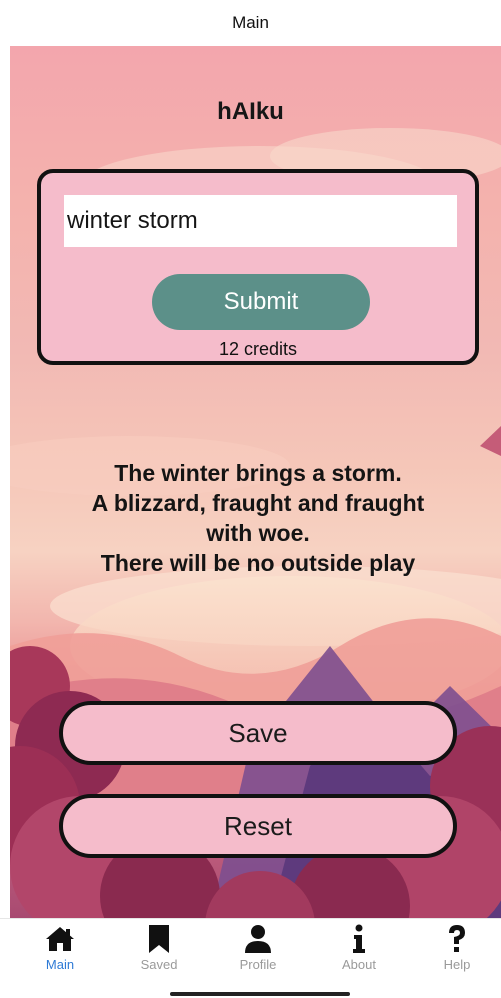 The image size is (501, 998). Describe the element at coordinates (260, 994) in the screenshot. I see `home-indicator` at that location.